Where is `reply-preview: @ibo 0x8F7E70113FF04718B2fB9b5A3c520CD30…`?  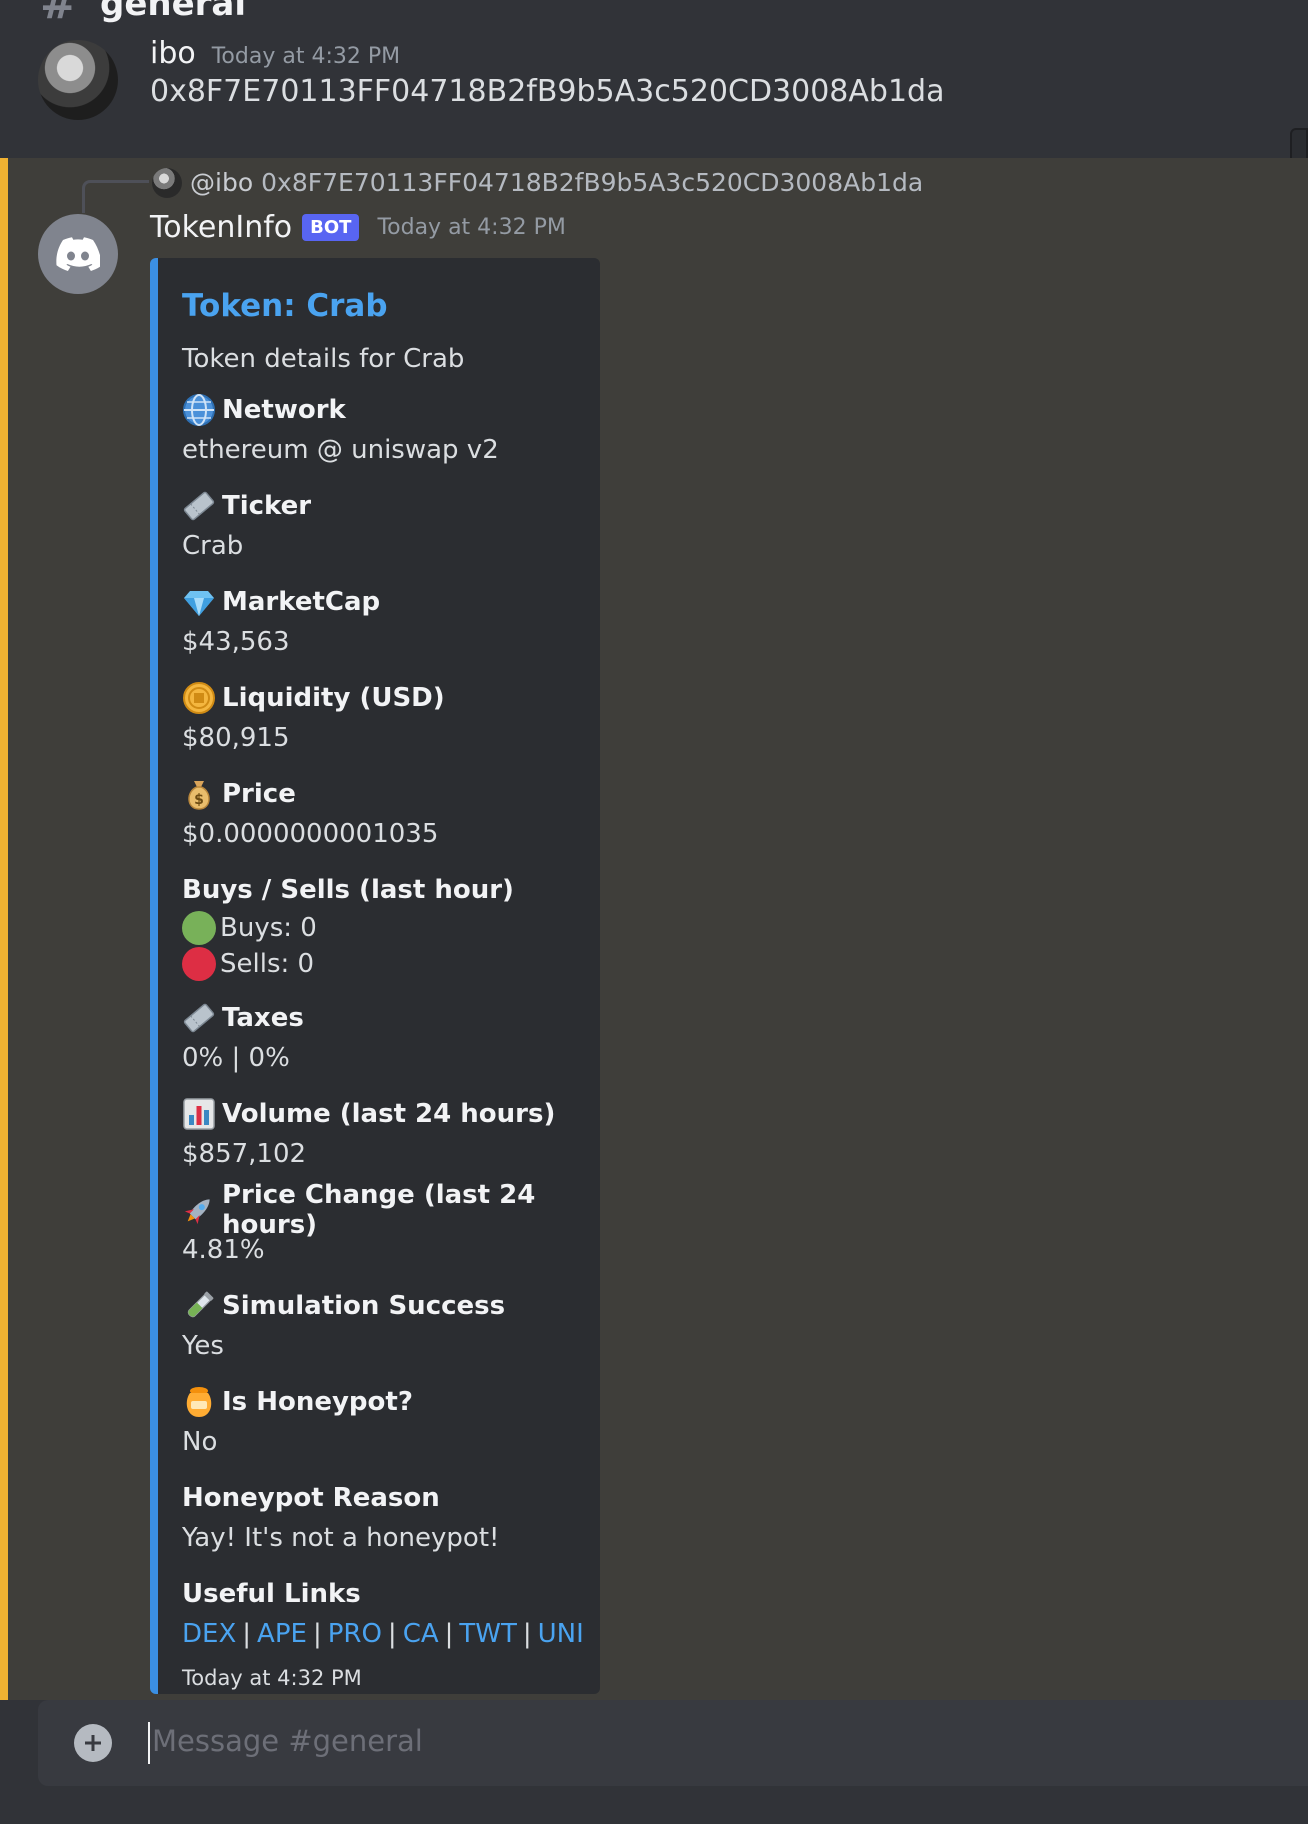
reply-preview: @ibo 0x8F7E70113FF04718B2fB9b5A3c520CD30… is located at coordinates (556, 182).